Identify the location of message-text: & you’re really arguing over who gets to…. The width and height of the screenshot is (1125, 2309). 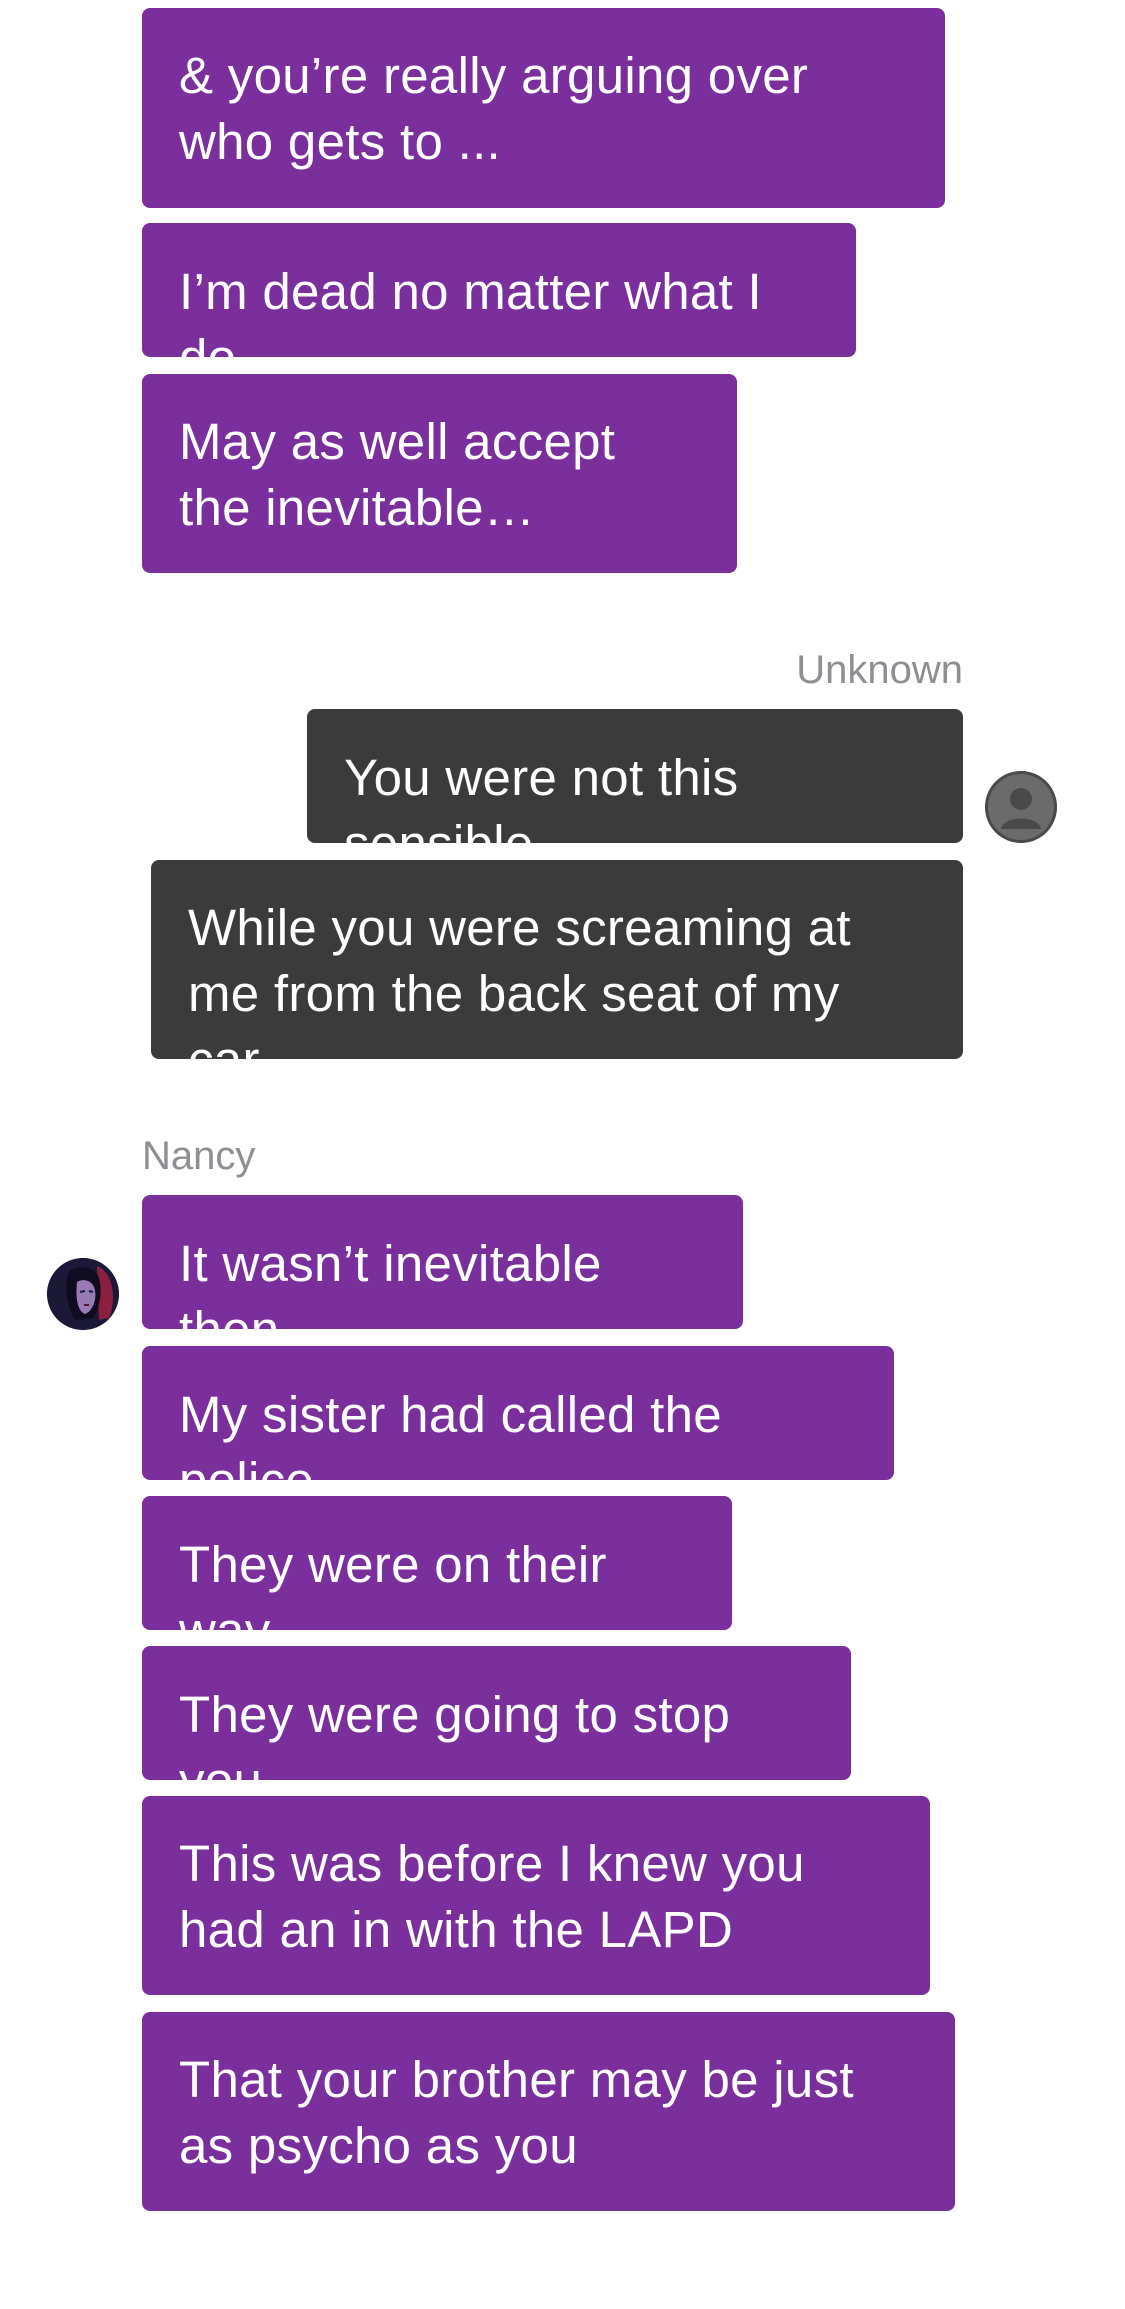
(494, 108).